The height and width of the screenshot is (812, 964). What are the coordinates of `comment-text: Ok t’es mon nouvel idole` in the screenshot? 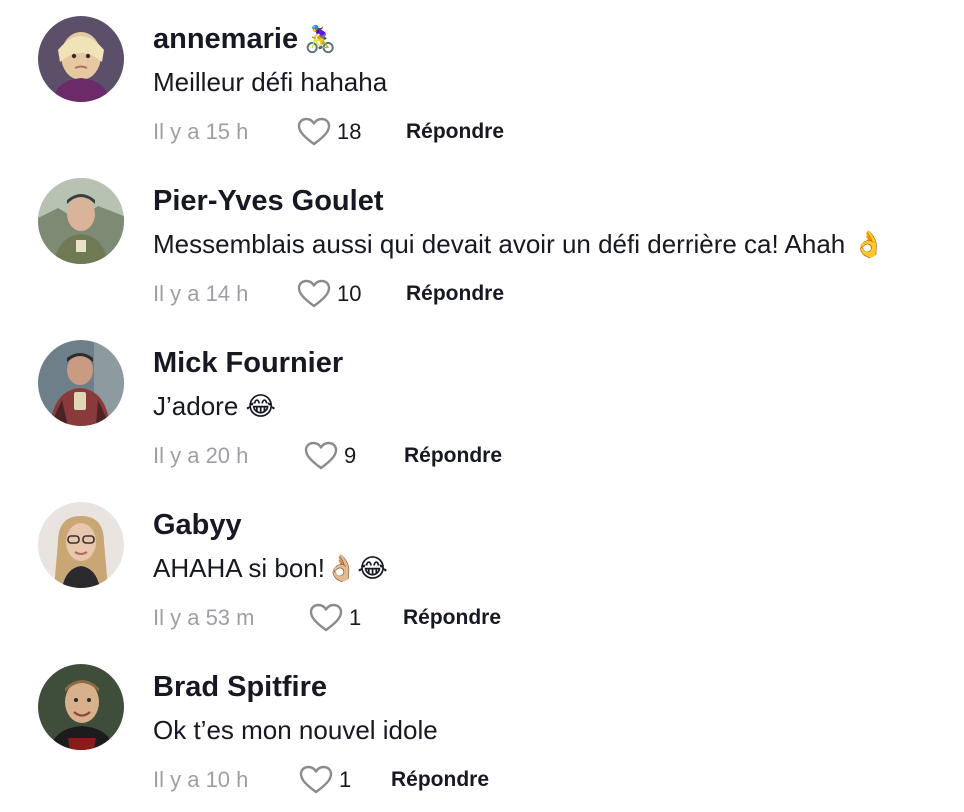 It's located at (295, 730).